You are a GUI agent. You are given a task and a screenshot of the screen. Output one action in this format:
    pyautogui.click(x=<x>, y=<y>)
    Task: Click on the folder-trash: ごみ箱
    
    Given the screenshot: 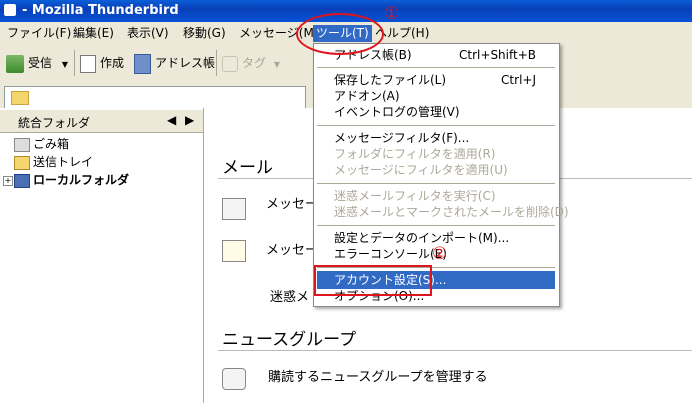 What is the action you would take?
    pyautogui.click(x=41, y=144)
    